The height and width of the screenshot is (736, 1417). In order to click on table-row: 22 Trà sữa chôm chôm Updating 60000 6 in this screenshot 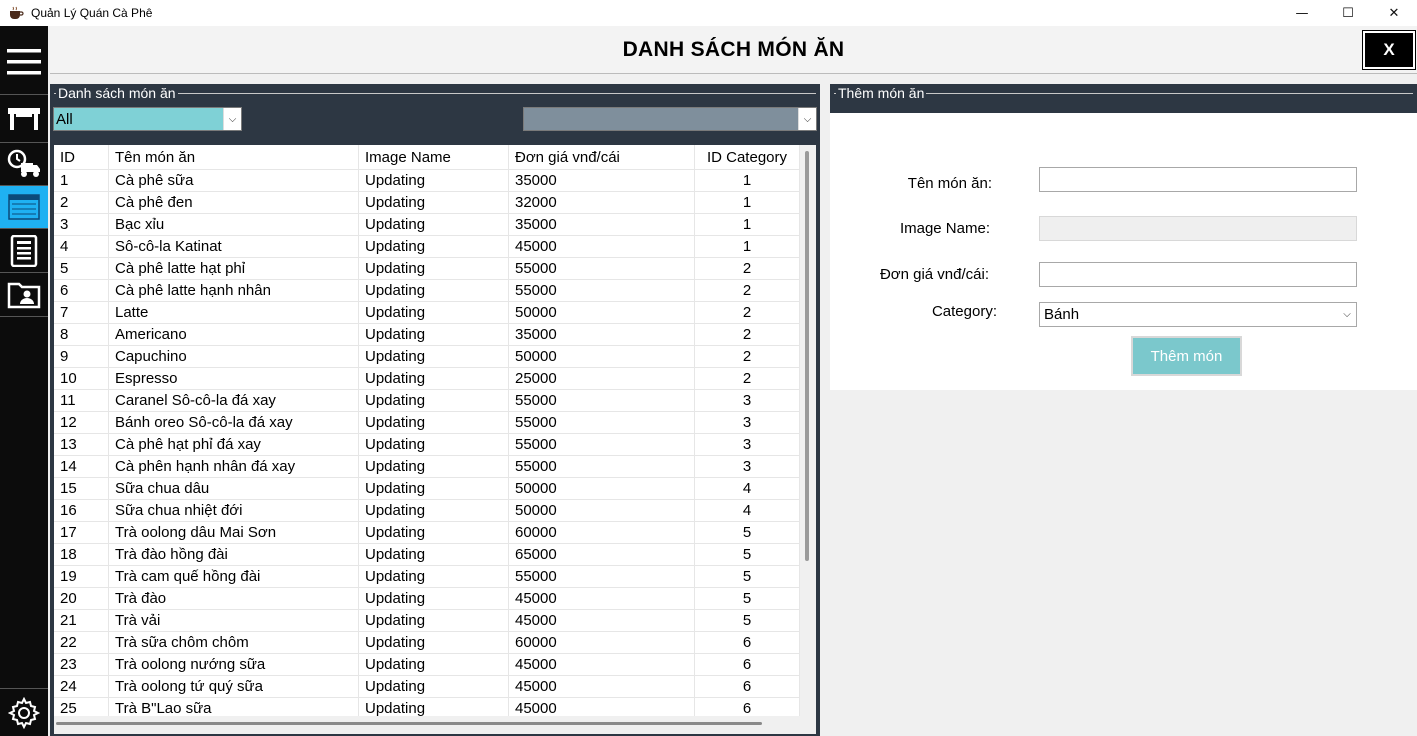, I will do `click(427, 642)`.